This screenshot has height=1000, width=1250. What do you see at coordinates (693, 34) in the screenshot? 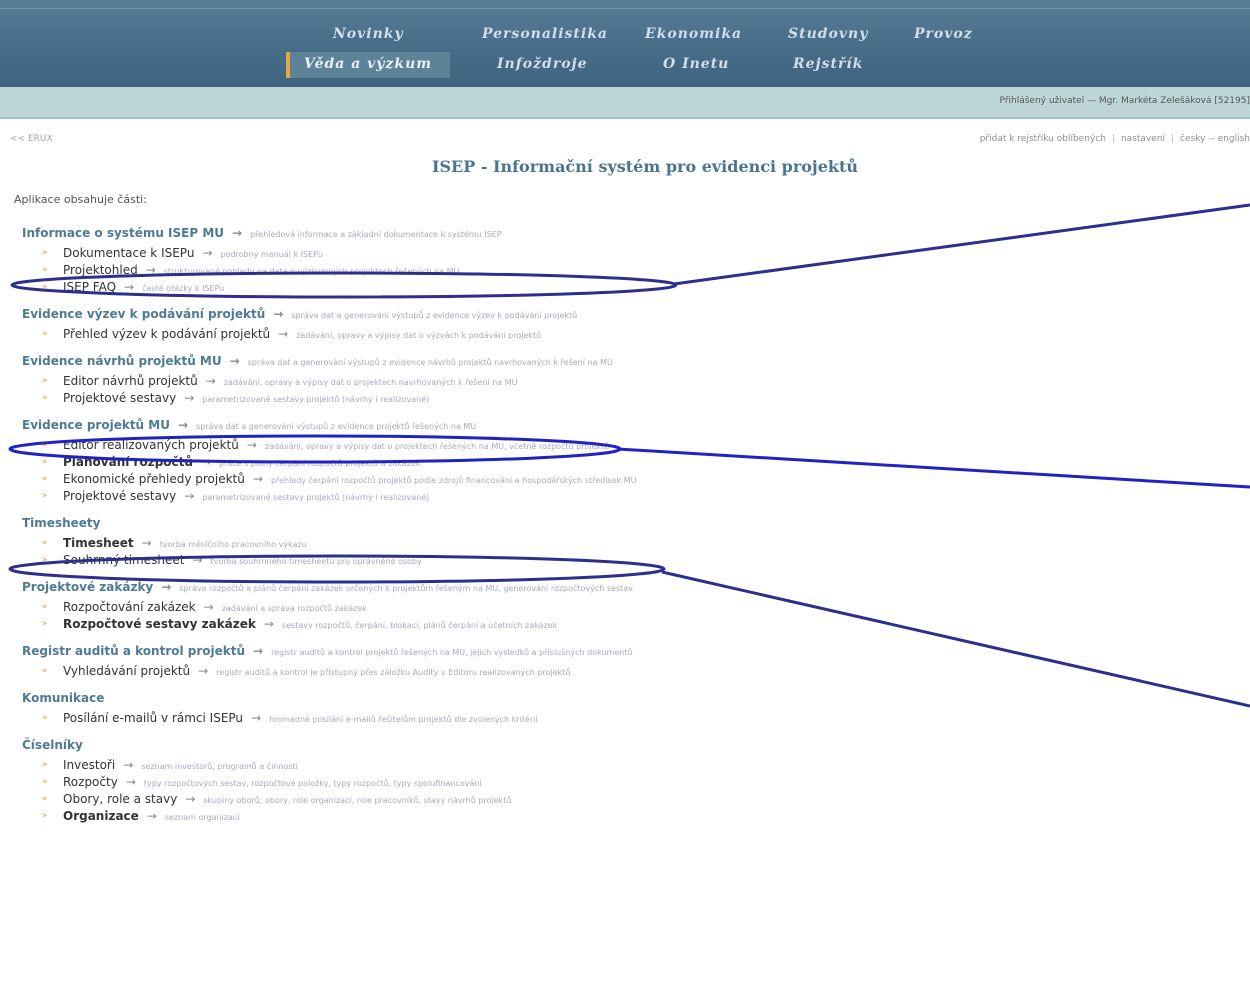
I see `nav-ekonomika: Ekonomika` at bounding box center [693, 34].